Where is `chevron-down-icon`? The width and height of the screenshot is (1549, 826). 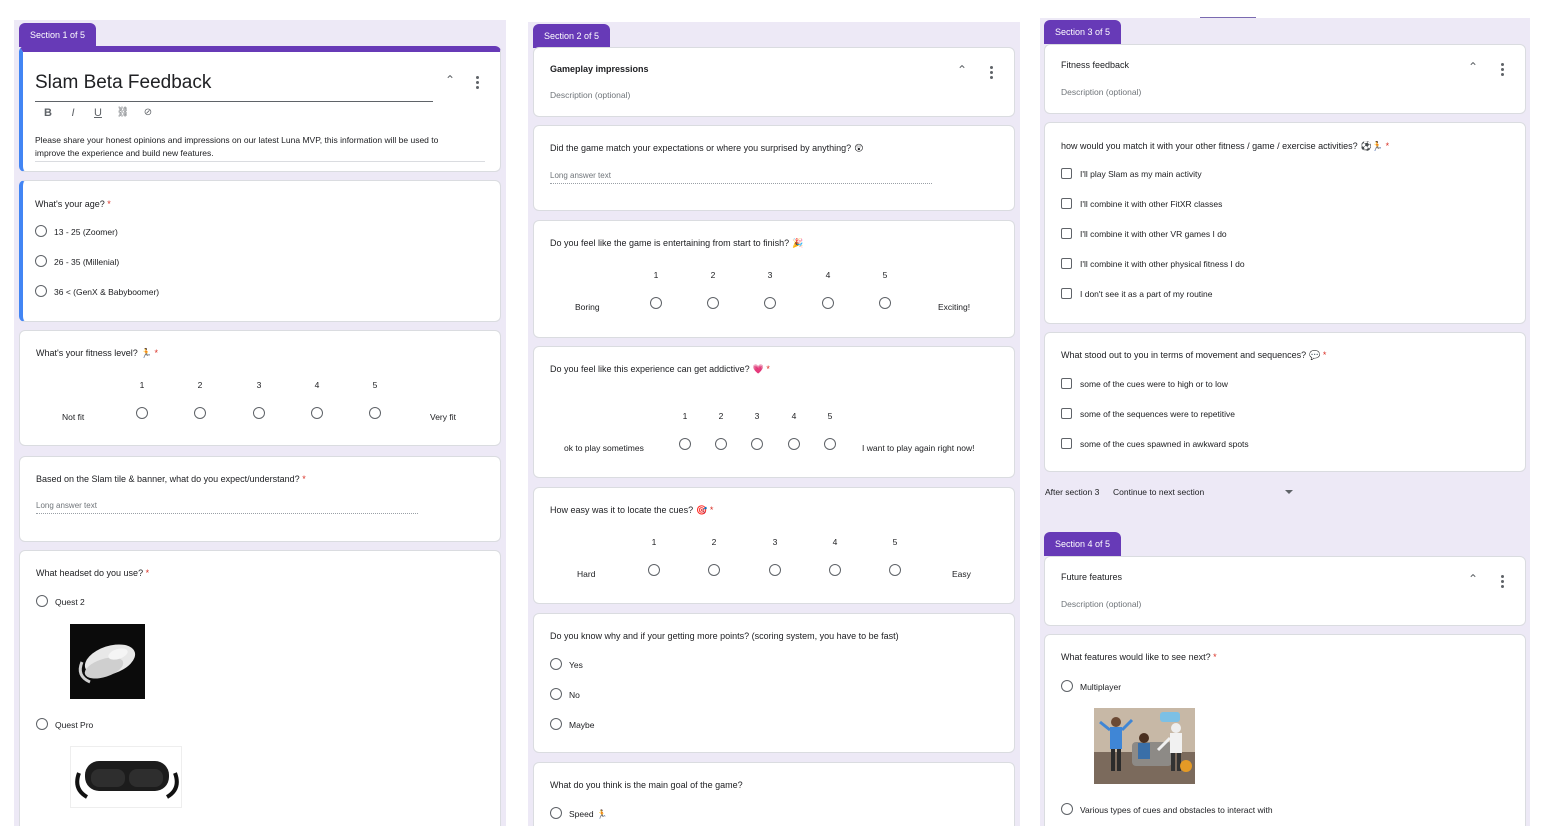 chevron-down-icon is located at coordinates (1289, 492).